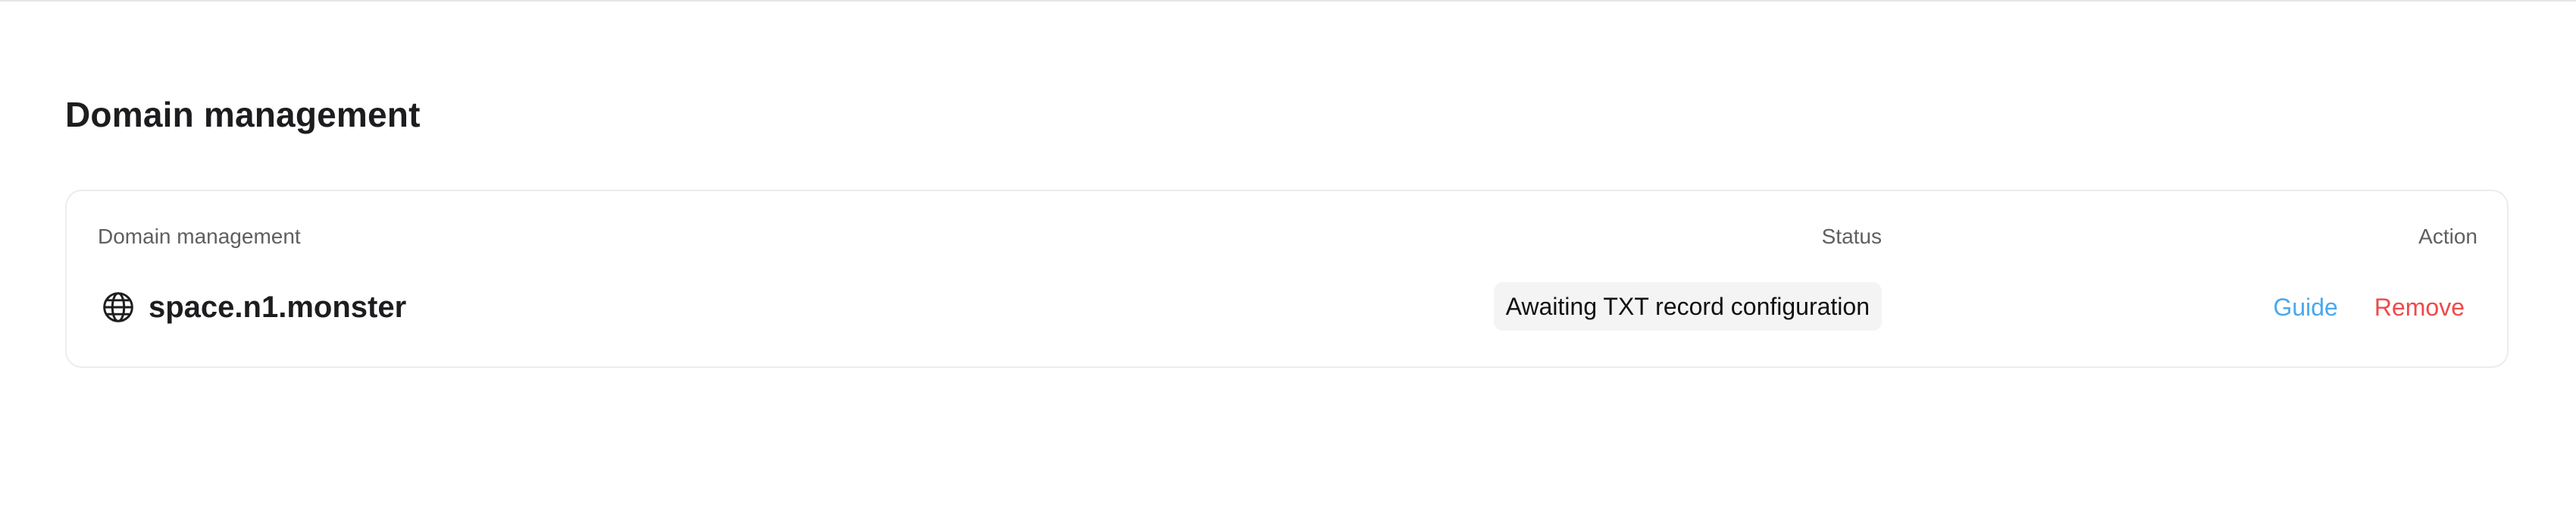 The height and width of the screenshot is (531, 2576). What do you see at coordinates (278, 307) in the screenshot?
I see `domain-name: space.n1.monster` at bounding box center [278, 307].